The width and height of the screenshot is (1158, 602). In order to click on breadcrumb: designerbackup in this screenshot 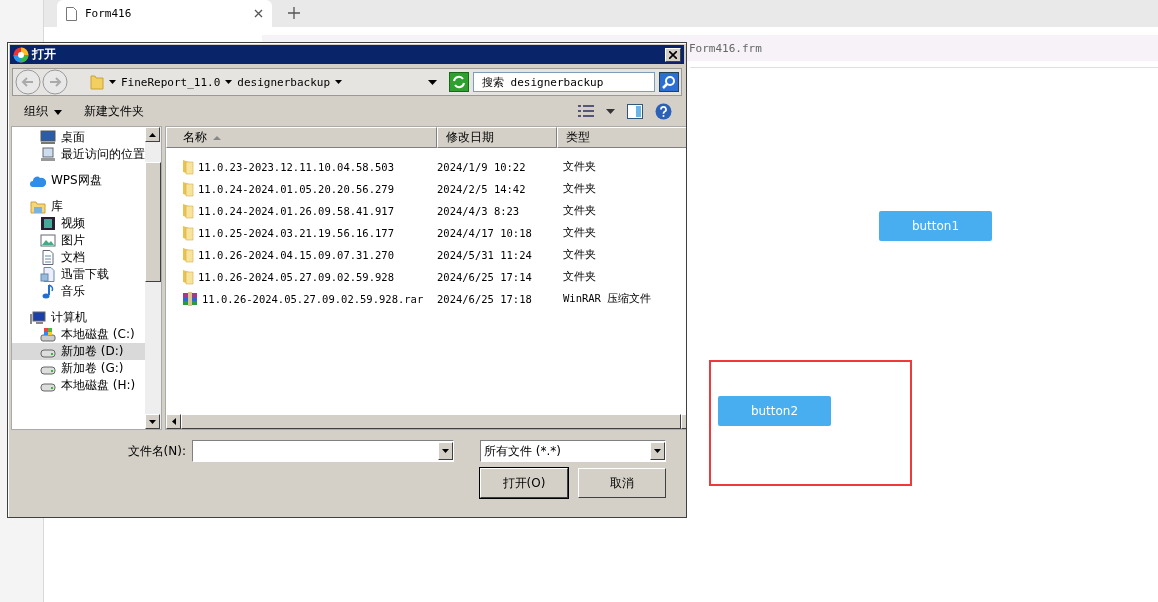, I will do `click(284, 82)`.